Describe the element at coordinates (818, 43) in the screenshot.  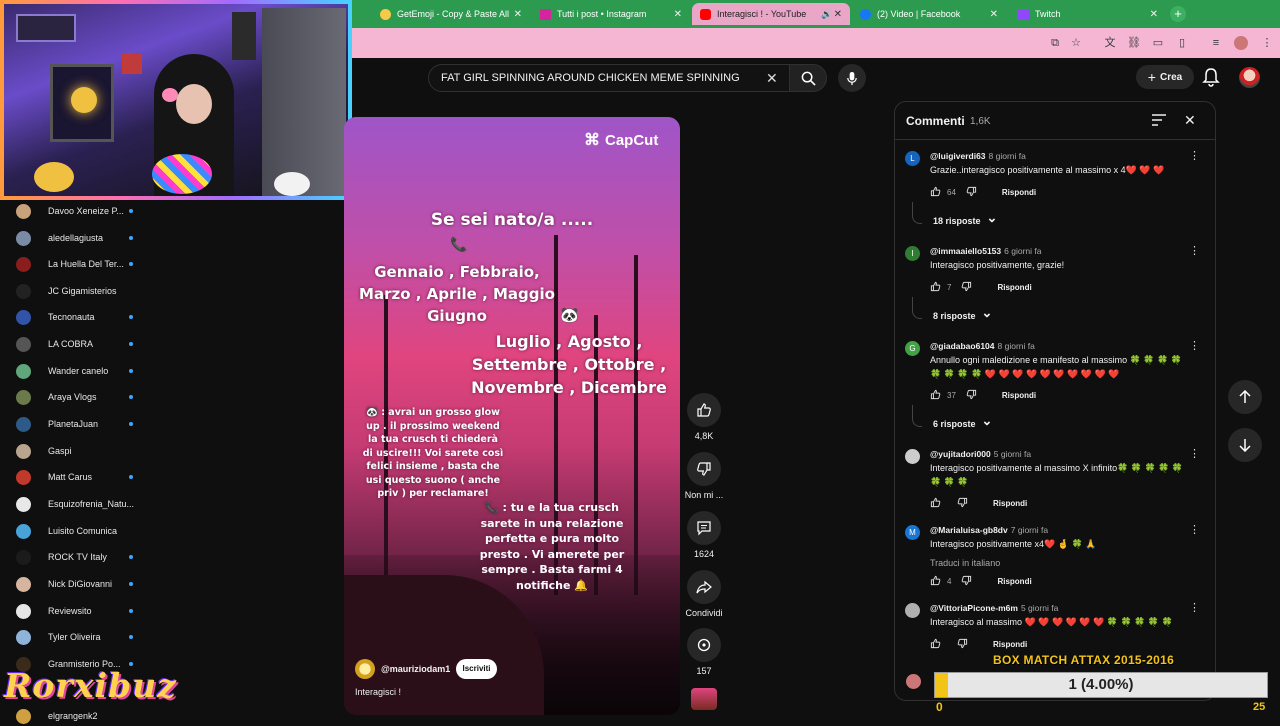
I see `address-field` at that location.